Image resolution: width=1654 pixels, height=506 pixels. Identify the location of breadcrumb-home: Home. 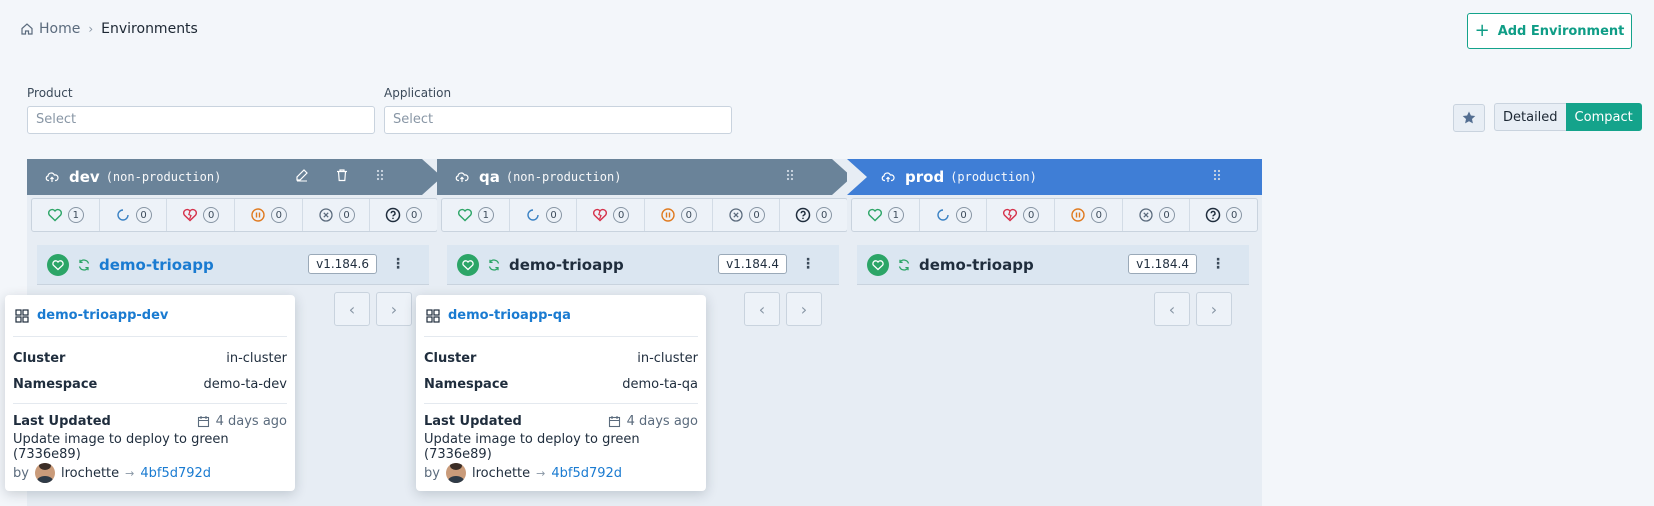
(50, 29).